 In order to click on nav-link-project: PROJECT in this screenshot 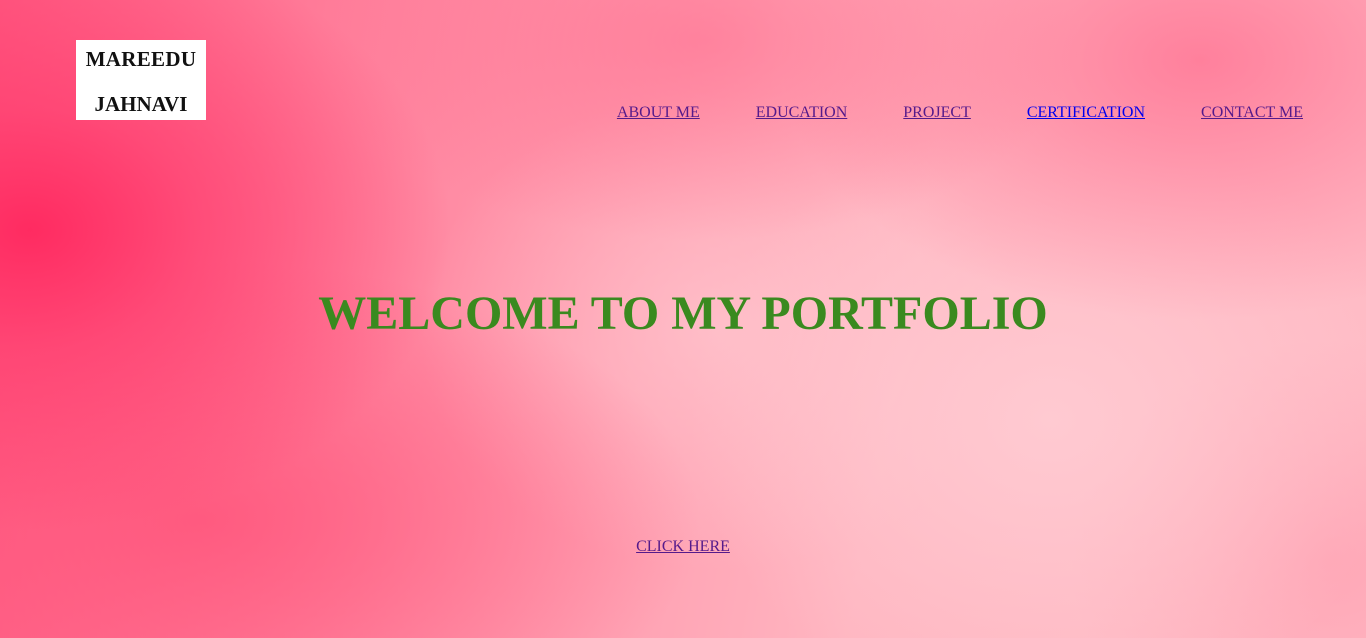, I will do `click(937, 113)`.